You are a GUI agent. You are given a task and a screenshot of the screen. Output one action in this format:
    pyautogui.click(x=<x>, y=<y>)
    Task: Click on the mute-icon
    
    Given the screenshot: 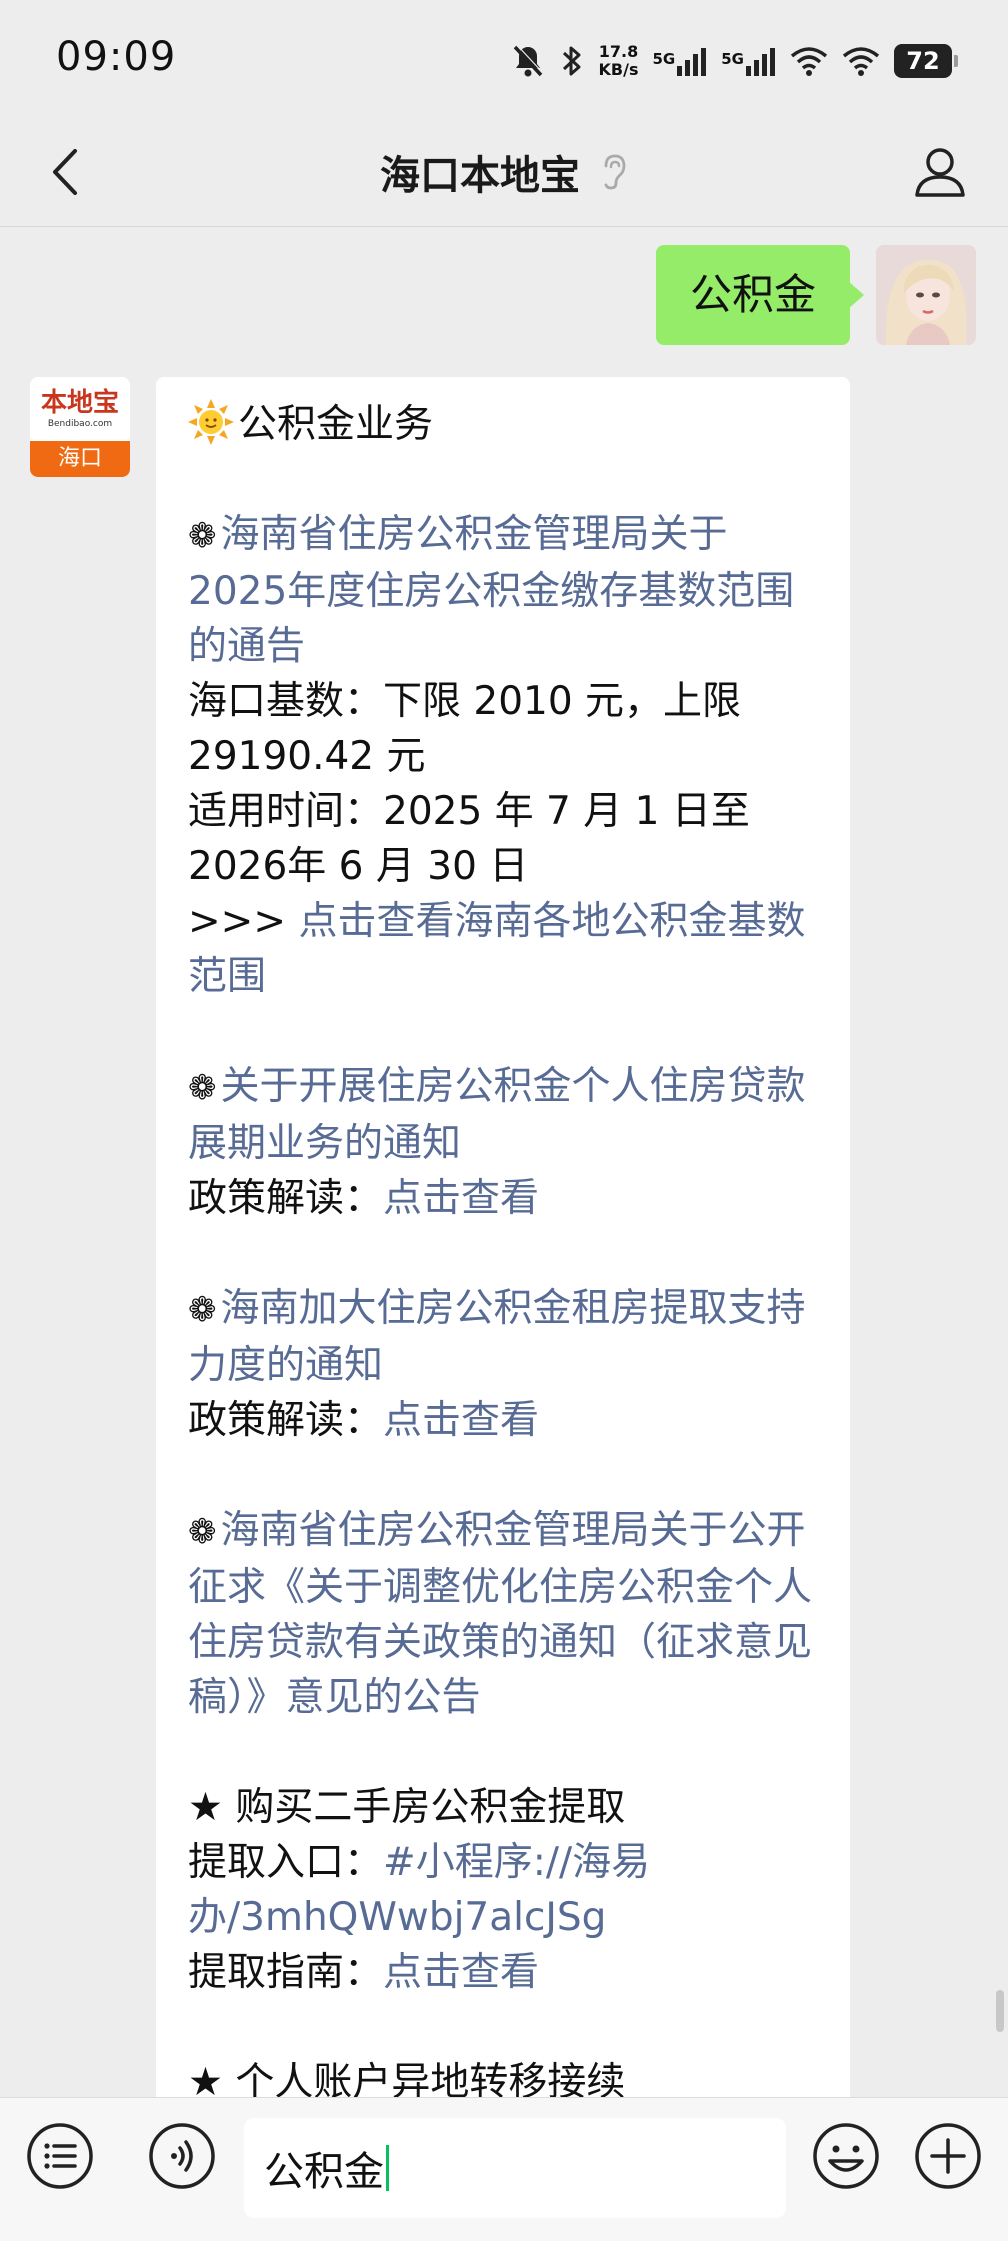 What is the action you would take?
    pyautogui.click(x=528, y=61)
    